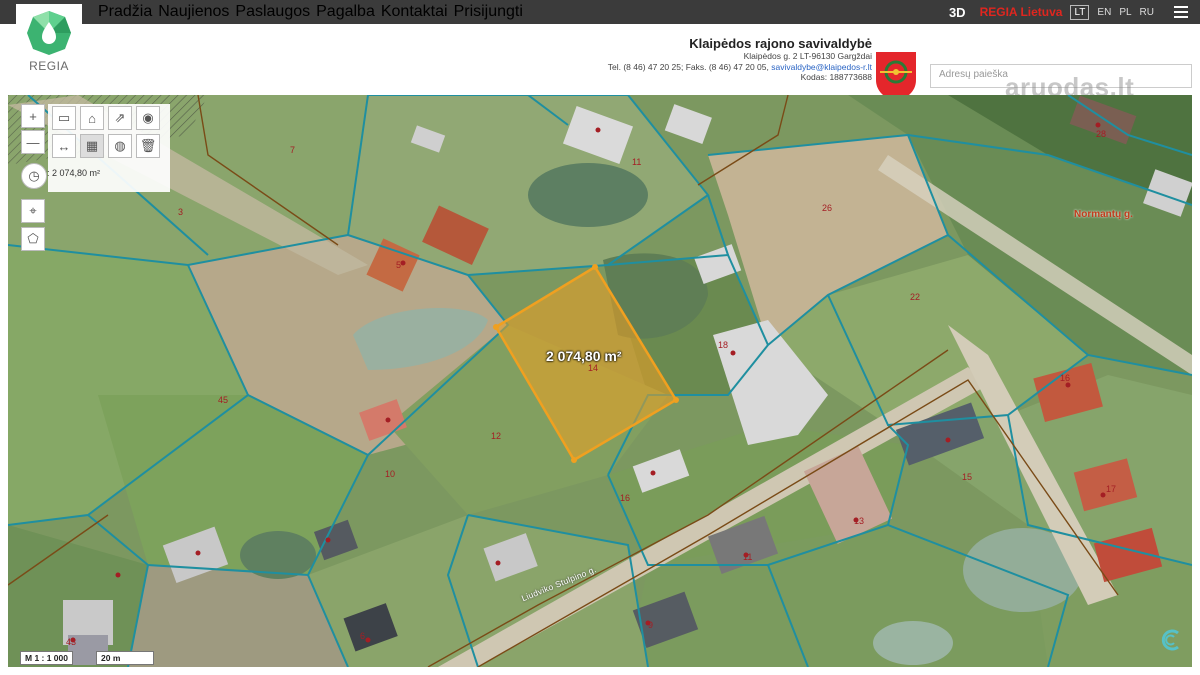 This screenshot has width=1200, height=675. Describe the element at coordinates (363, 636) in the screenshot. I see `parcel-number: 6` at that location.